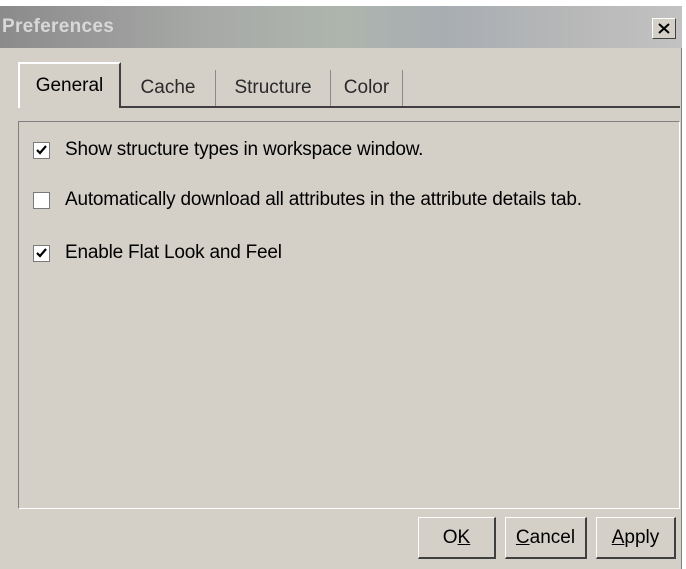  I want to click on window-title: Preferences, so click(58, 26).